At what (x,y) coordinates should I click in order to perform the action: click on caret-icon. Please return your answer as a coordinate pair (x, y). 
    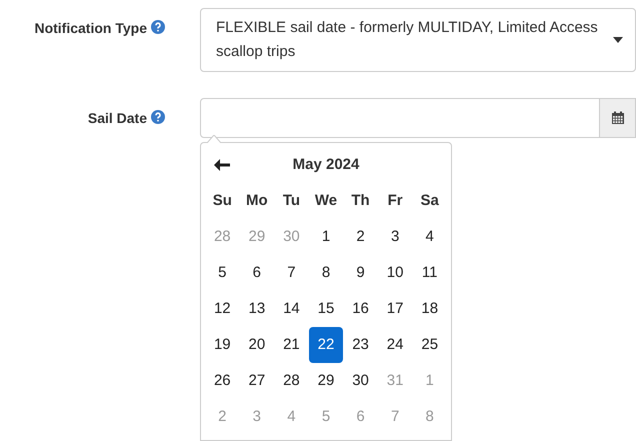
    Looking at the image, I should click on (618, 40).